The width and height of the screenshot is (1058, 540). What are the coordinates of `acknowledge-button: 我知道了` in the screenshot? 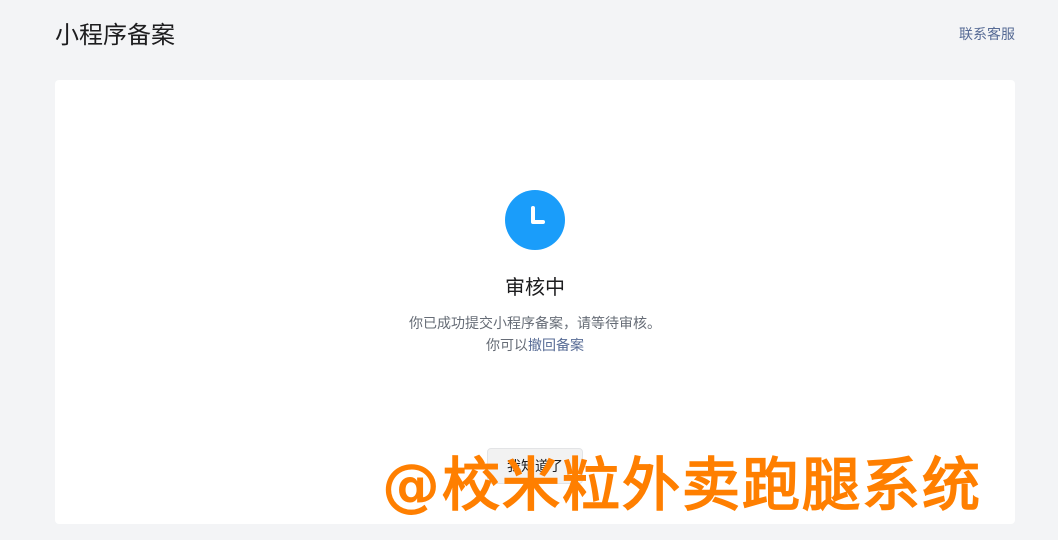 It's located at (535, 466).